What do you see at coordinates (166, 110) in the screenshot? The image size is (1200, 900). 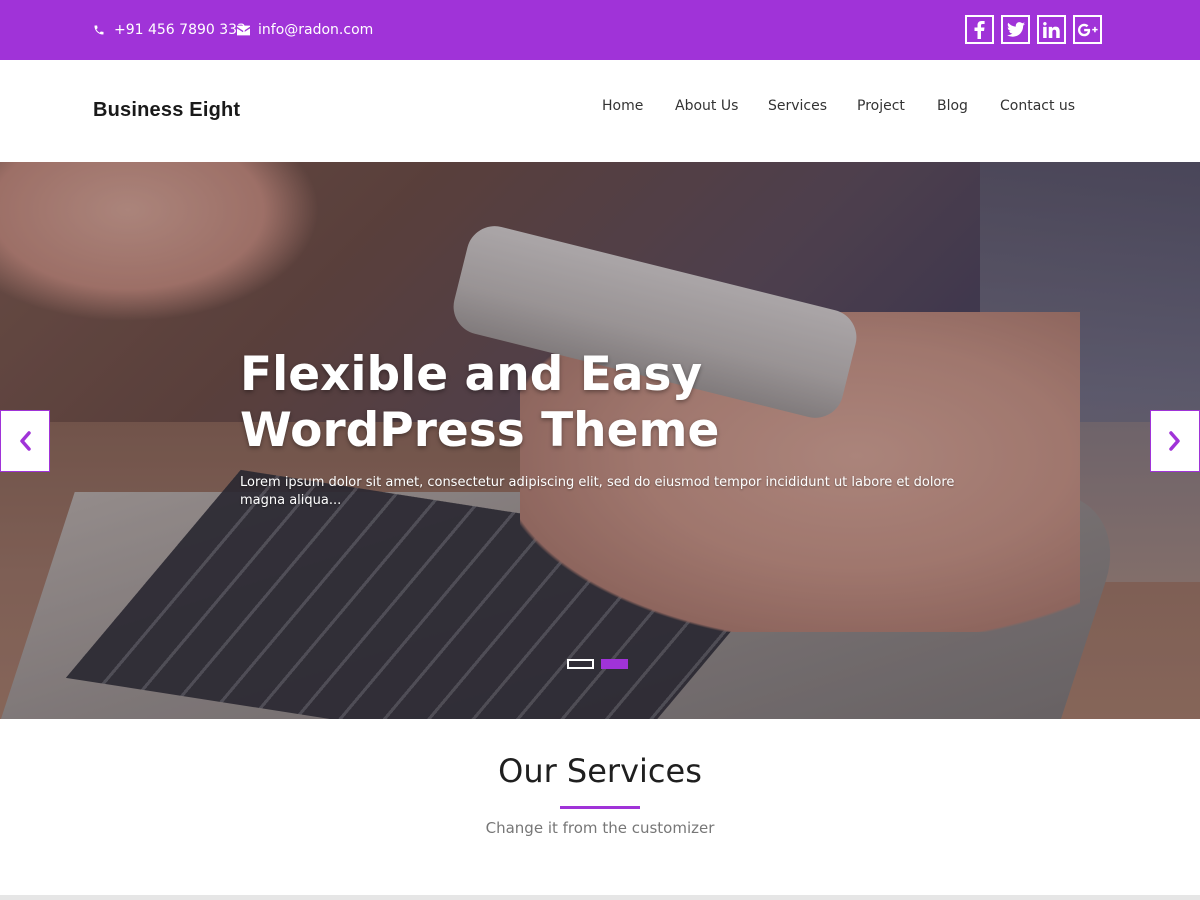 I see `site-brand: Business Eight` at bounding box center [166, 110].